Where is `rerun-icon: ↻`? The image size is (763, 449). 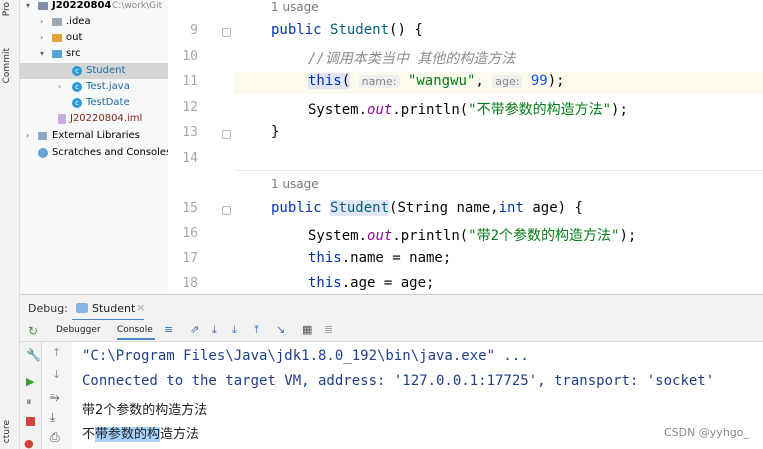
rerun-icon: ↻ is located at coordinates (33, 331).